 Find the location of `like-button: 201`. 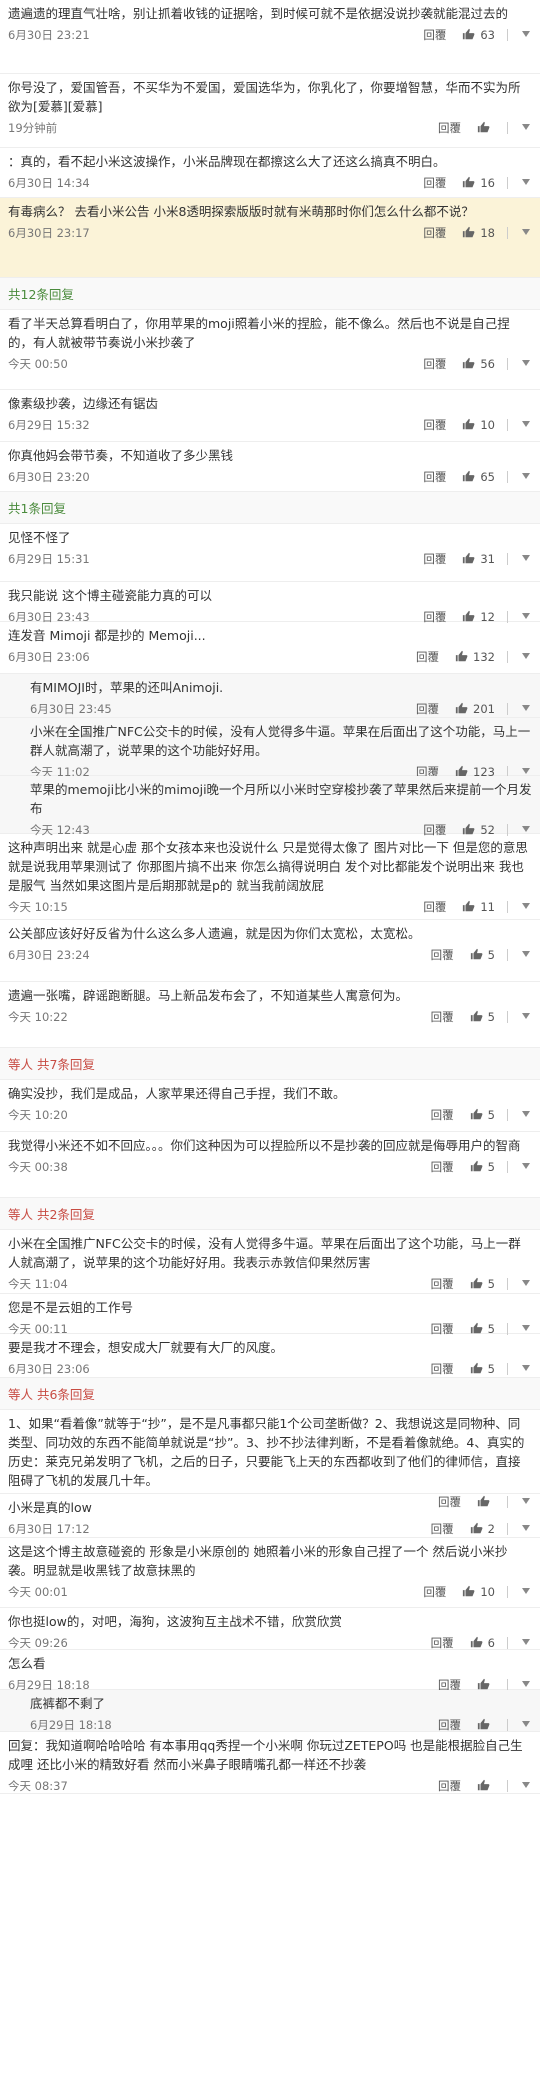

like-button: 201 is located at coordinates (475, 709).